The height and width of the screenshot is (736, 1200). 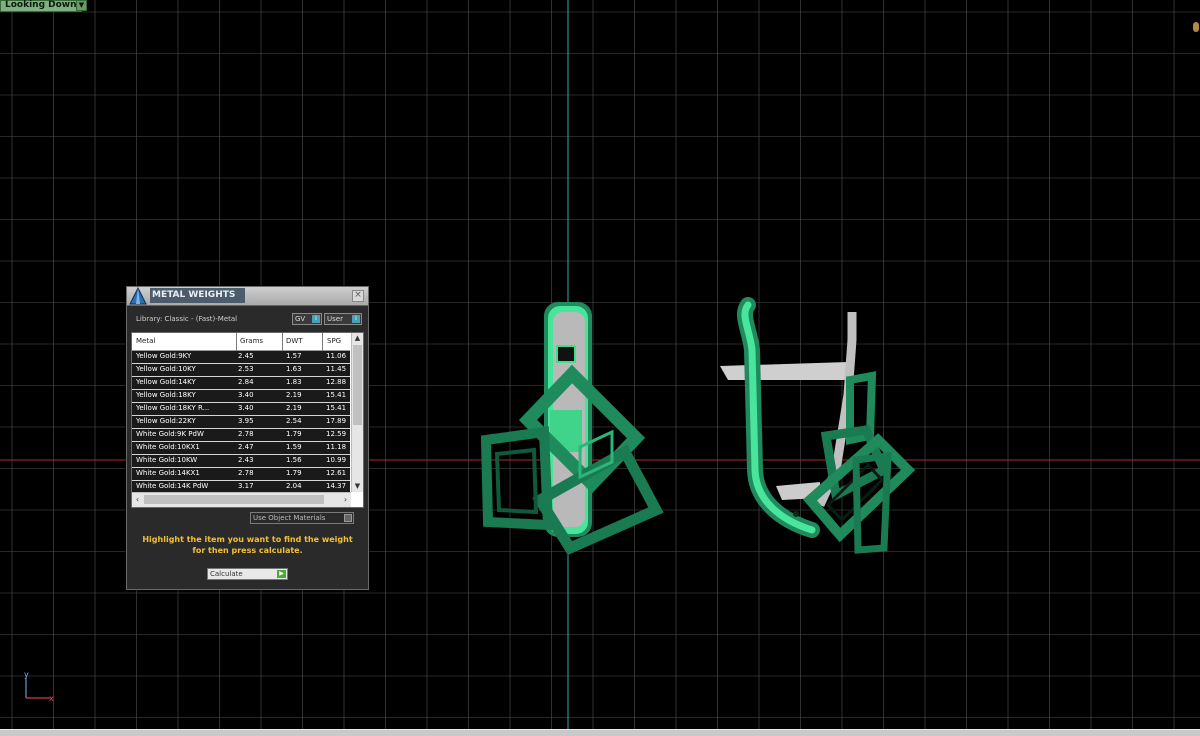 I want to click on cell-metal: Yellow Gold:9KY, so click(x=164, y=356).